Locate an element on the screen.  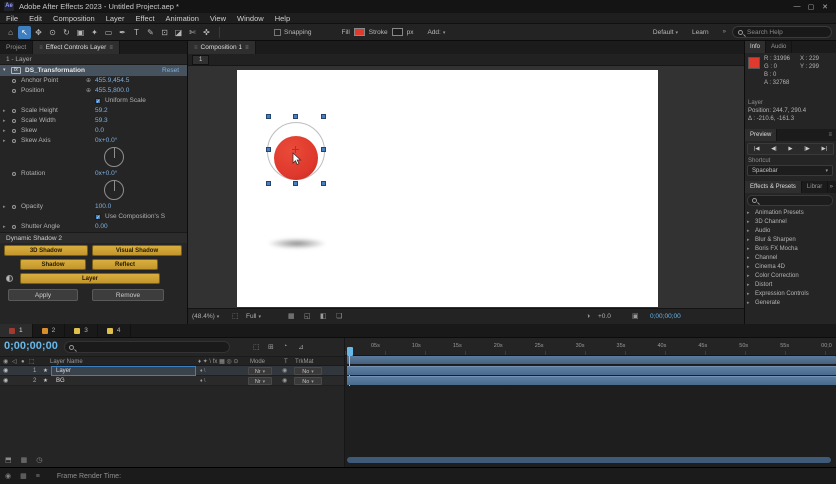
clone-stamp-tool-icon: ⊡ is located at coordinates (164, 32).